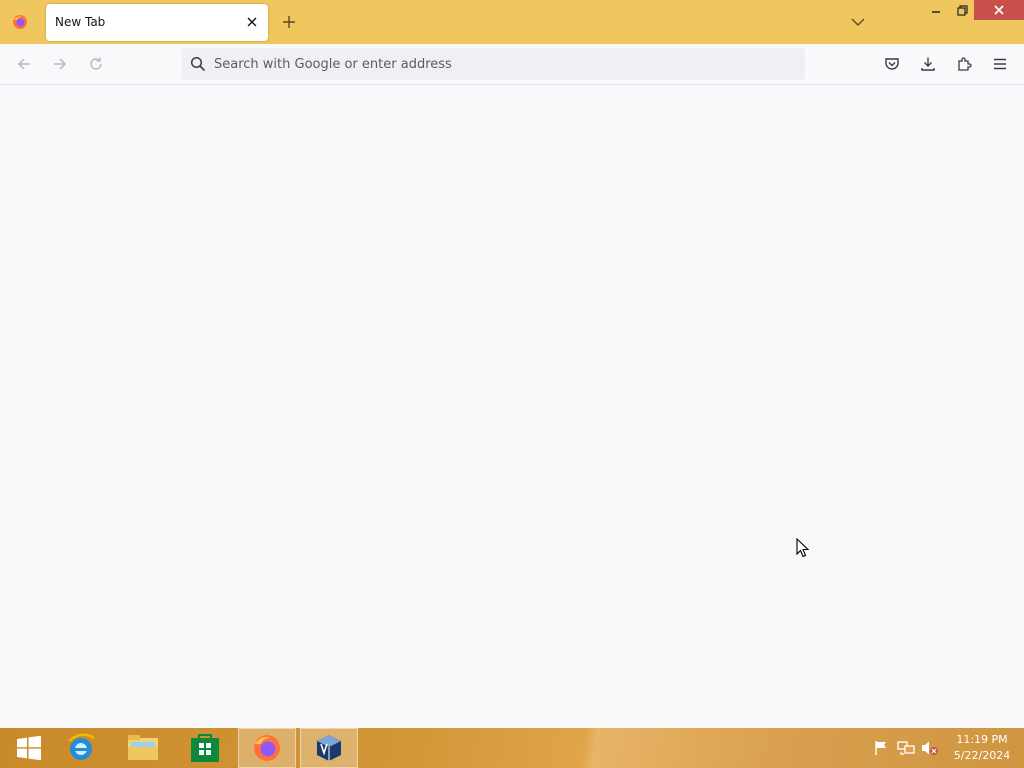 The image size is (1024, 768). Describe the element at coordinates (512, 22) in the screenshot. I see `title-bar: New Tab` at that location.